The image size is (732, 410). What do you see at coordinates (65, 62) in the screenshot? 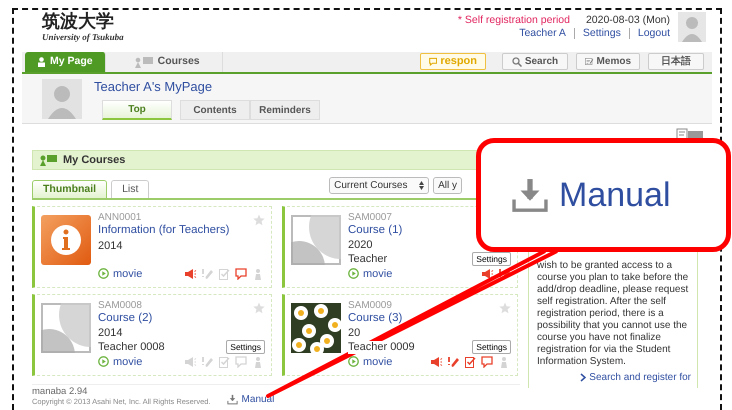
I see `nav-tab: My Page` at bounding box center [65, 62].